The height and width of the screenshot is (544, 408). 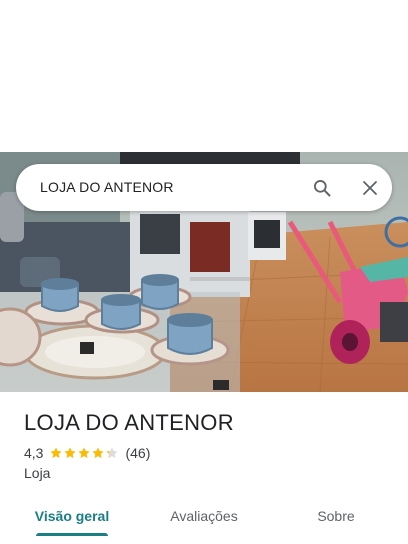 I want to click on tab-reviews: Avaliações, so click(x=204, y=516).